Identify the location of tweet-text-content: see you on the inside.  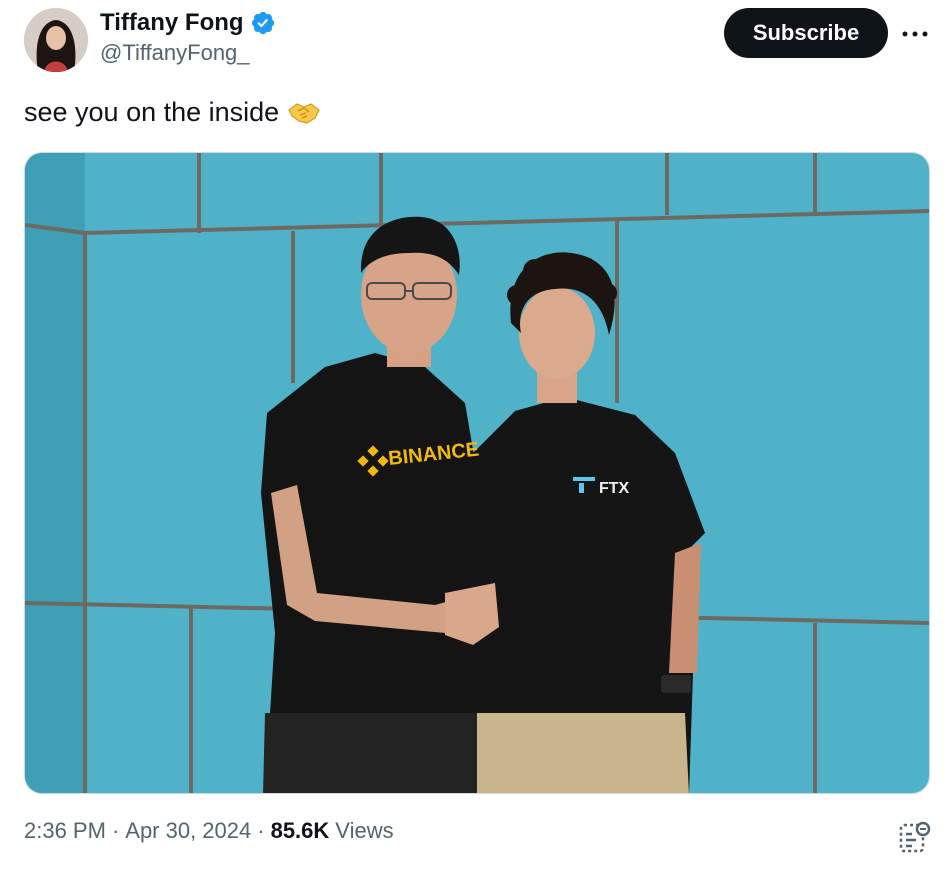
(152, 112).